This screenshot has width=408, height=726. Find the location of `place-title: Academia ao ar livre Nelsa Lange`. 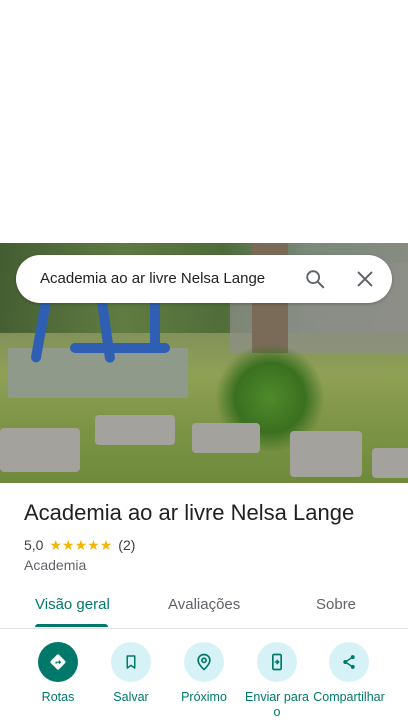

place-title: Academia ao ar livre Nelsa Lange is located at coordinates (189, 512).